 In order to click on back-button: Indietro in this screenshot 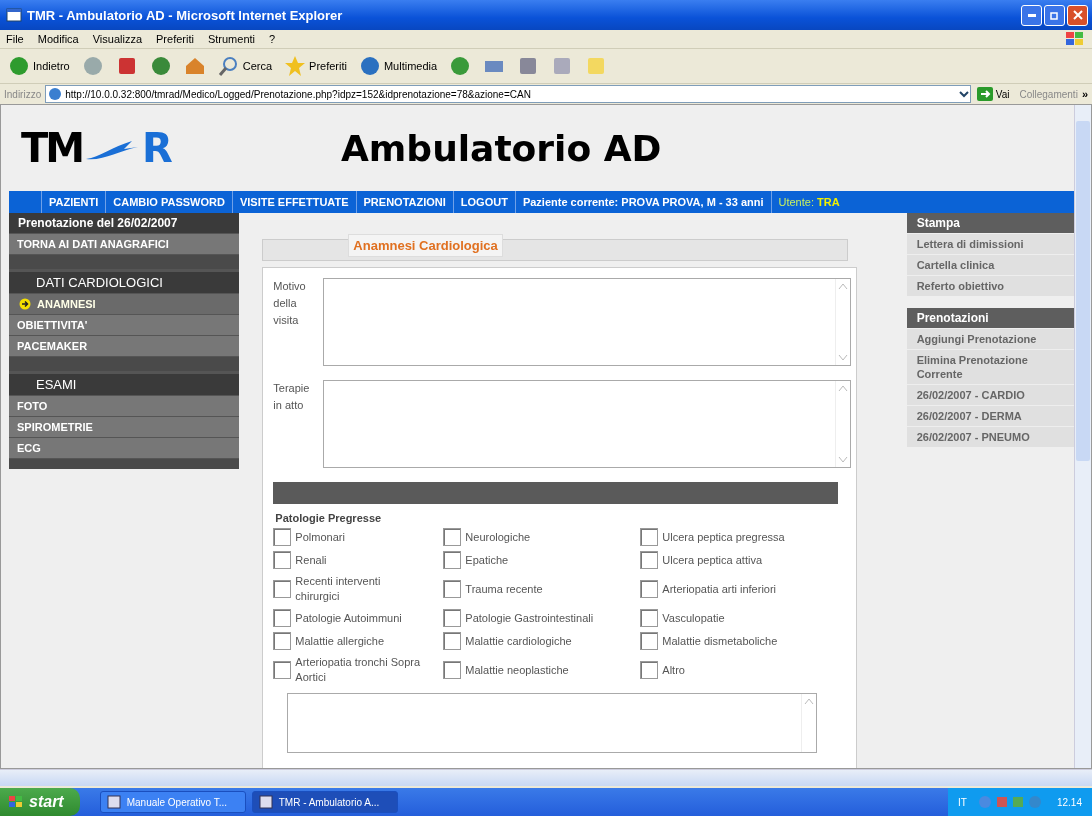, I will do `click(39, 66)`.